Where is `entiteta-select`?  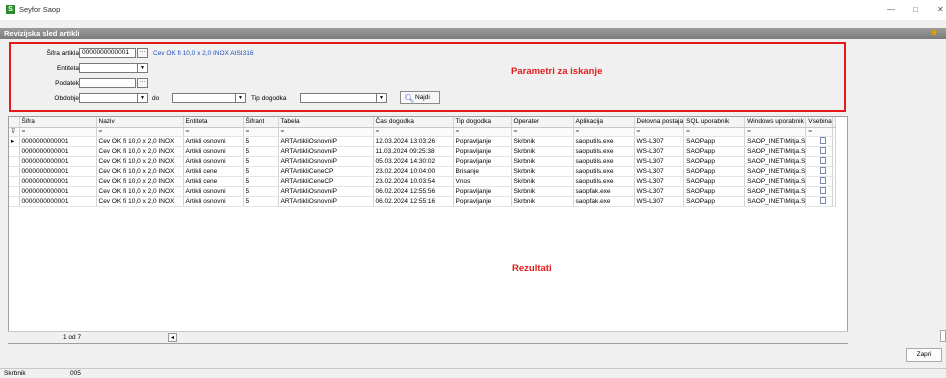
entiteta-select is located at coordinates (108, 68).